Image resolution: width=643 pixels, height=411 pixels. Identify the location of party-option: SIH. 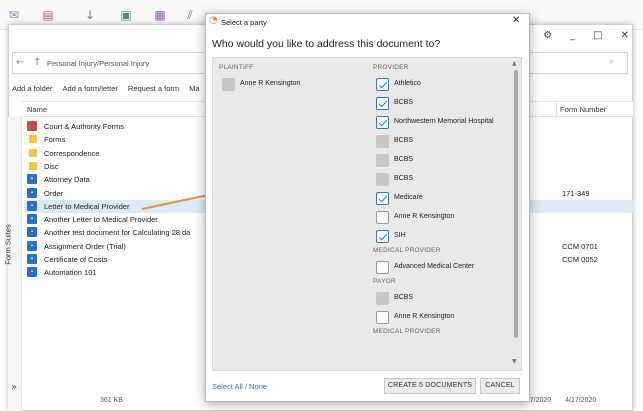
(443, 237).